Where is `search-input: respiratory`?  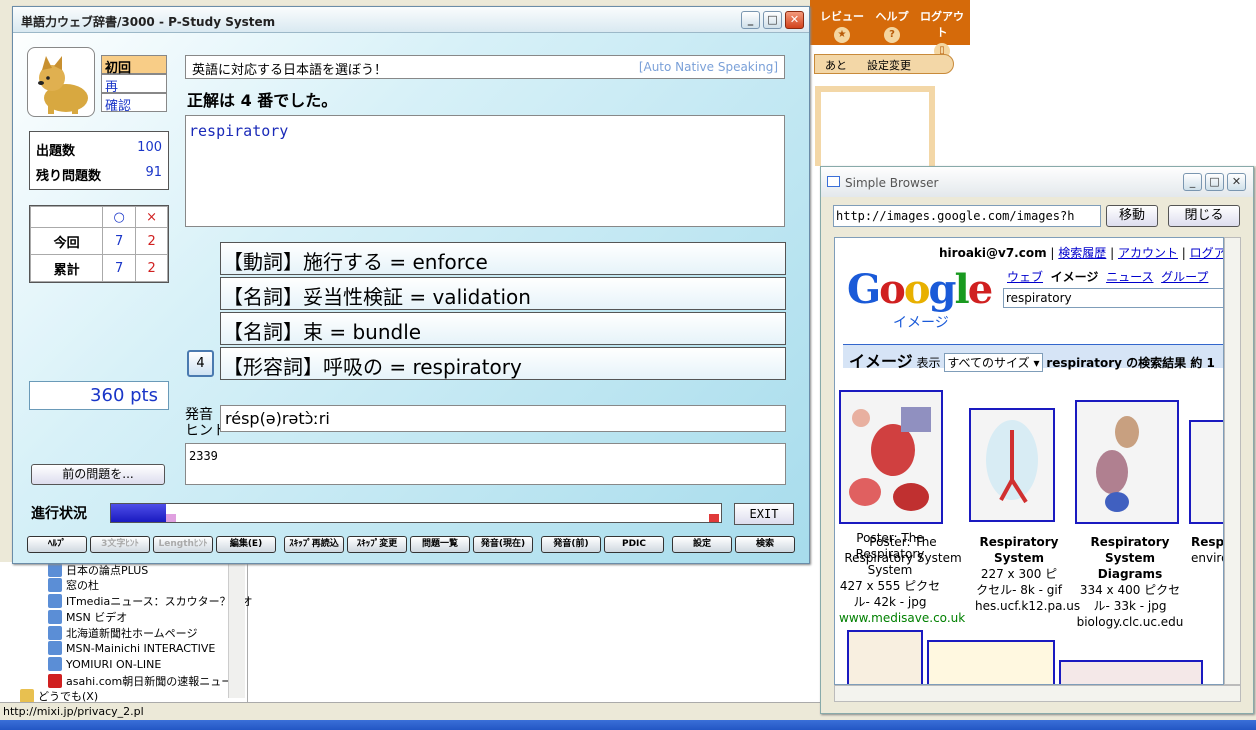 search-input: respiratory is located at coordinates (1113, 298).